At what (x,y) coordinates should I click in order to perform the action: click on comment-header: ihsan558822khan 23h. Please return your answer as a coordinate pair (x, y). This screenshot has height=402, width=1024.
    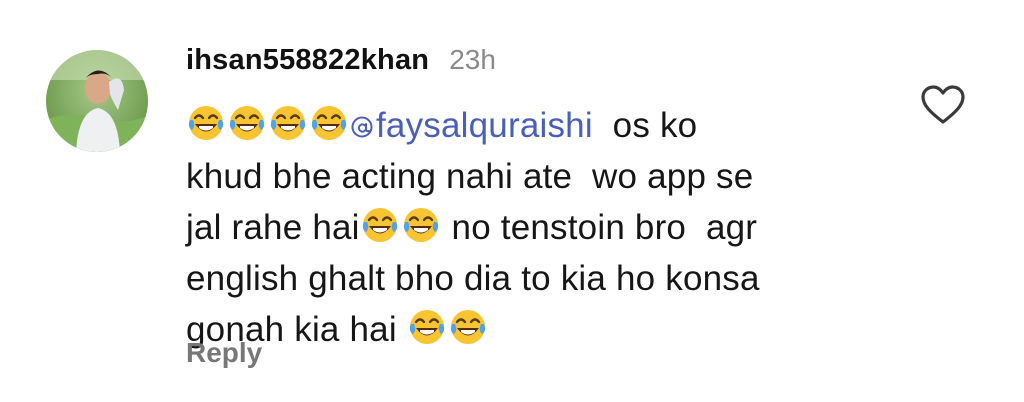
    Looking at the image, I should click on (341, 63).